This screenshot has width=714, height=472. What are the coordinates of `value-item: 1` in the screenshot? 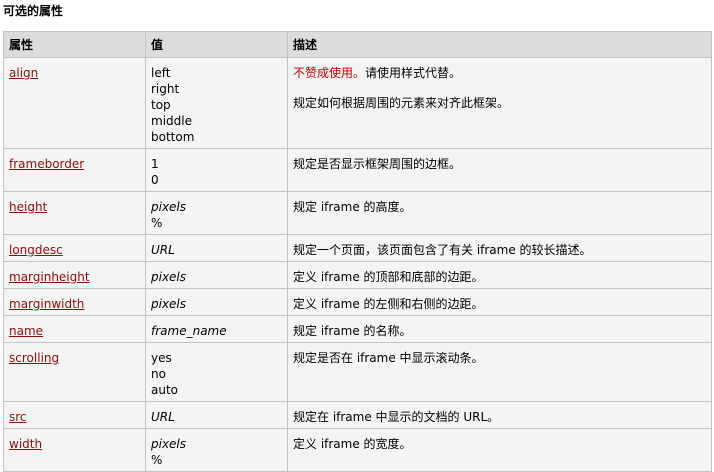 It's located at (155, 164).